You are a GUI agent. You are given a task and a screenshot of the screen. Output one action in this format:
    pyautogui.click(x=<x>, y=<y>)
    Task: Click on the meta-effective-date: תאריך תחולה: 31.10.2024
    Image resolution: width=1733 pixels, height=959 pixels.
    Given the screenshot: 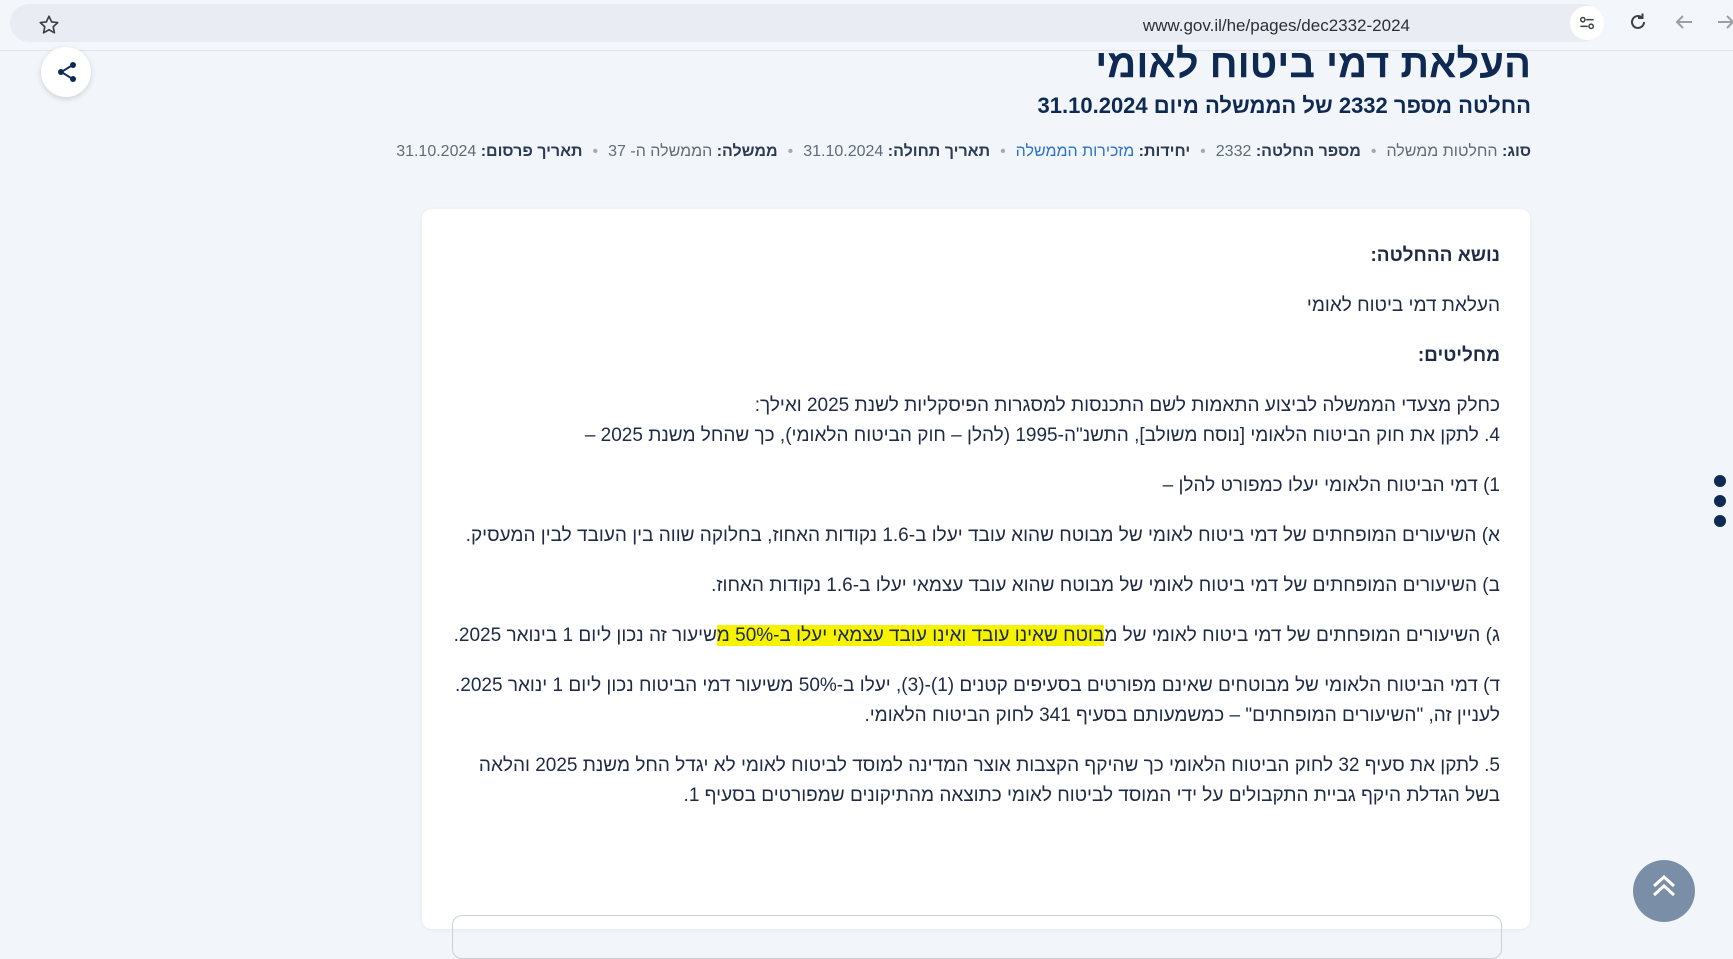 What is the action you would take?
    pyautogui.click(x=896, y=152)
    